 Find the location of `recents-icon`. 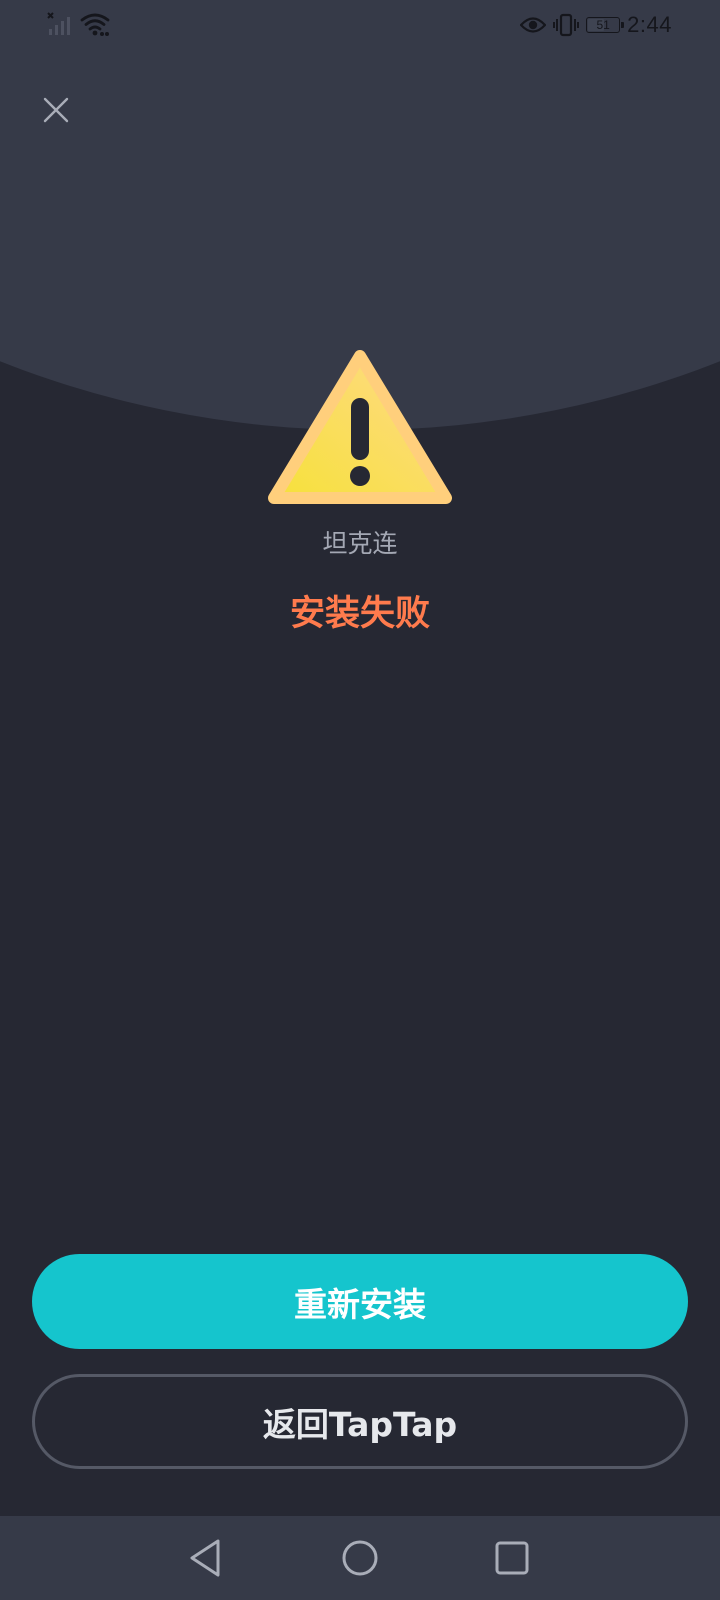

recents-icon is located at coordinates (512, 1558).